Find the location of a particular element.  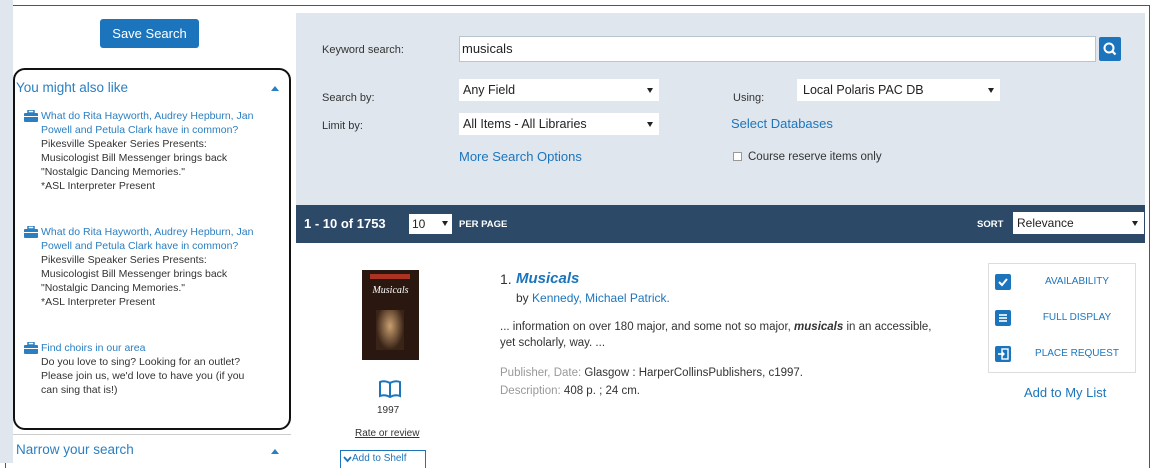

publication-year: 1997 is located at coordinates (388, 410).